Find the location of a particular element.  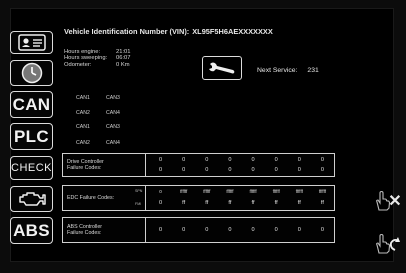

drive-controller-label: Drive Controller Failure Codes: is located at coordinates (85, 165).